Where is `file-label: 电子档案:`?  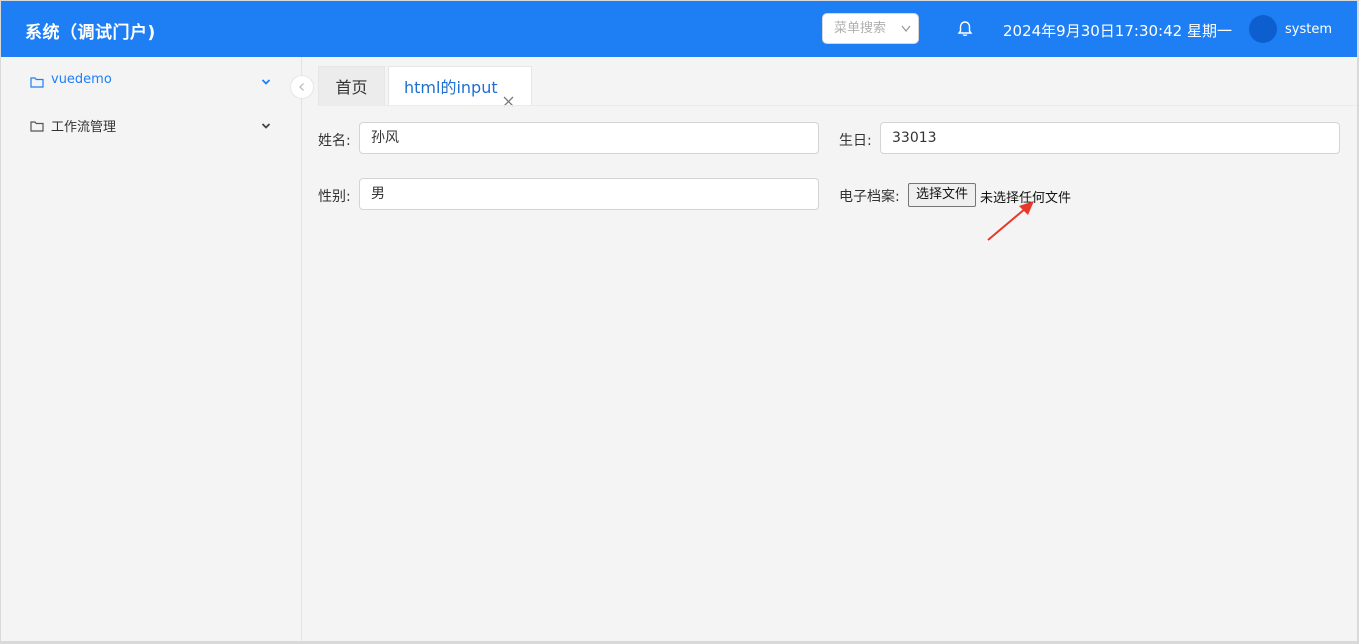
file-label: 电子档案: is located at coordinates (869, 197).